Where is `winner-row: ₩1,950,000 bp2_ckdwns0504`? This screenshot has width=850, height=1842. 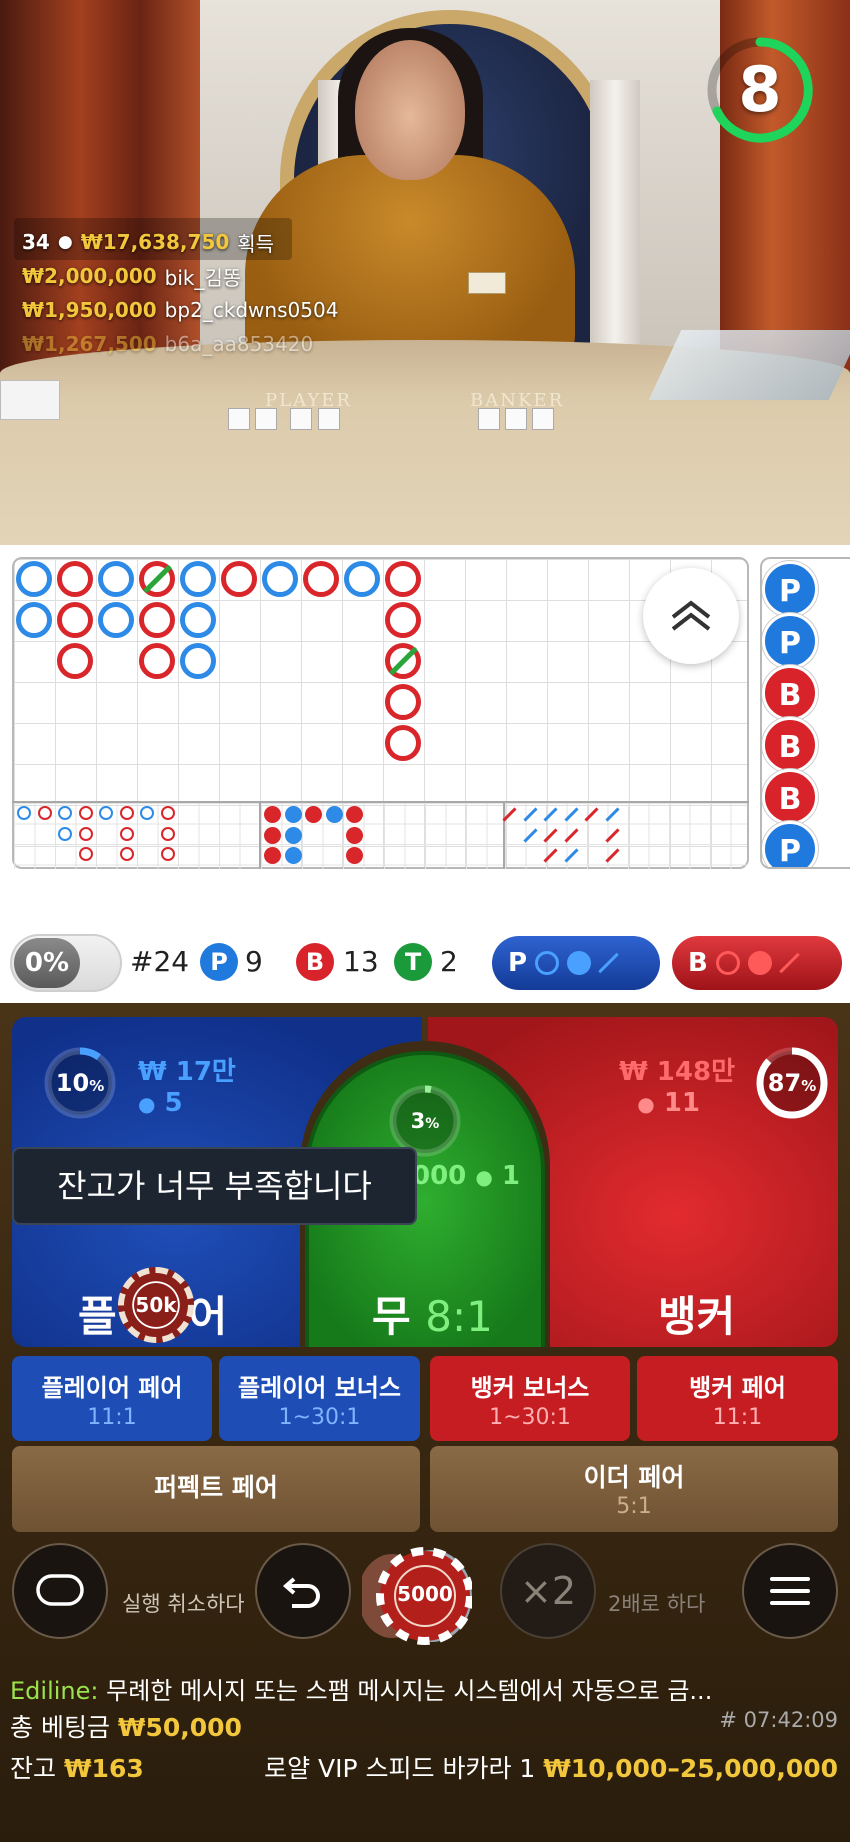
winner-row: ₩1,950,000 bp2_ckdwns0504 is located at coordinates (180, 310).